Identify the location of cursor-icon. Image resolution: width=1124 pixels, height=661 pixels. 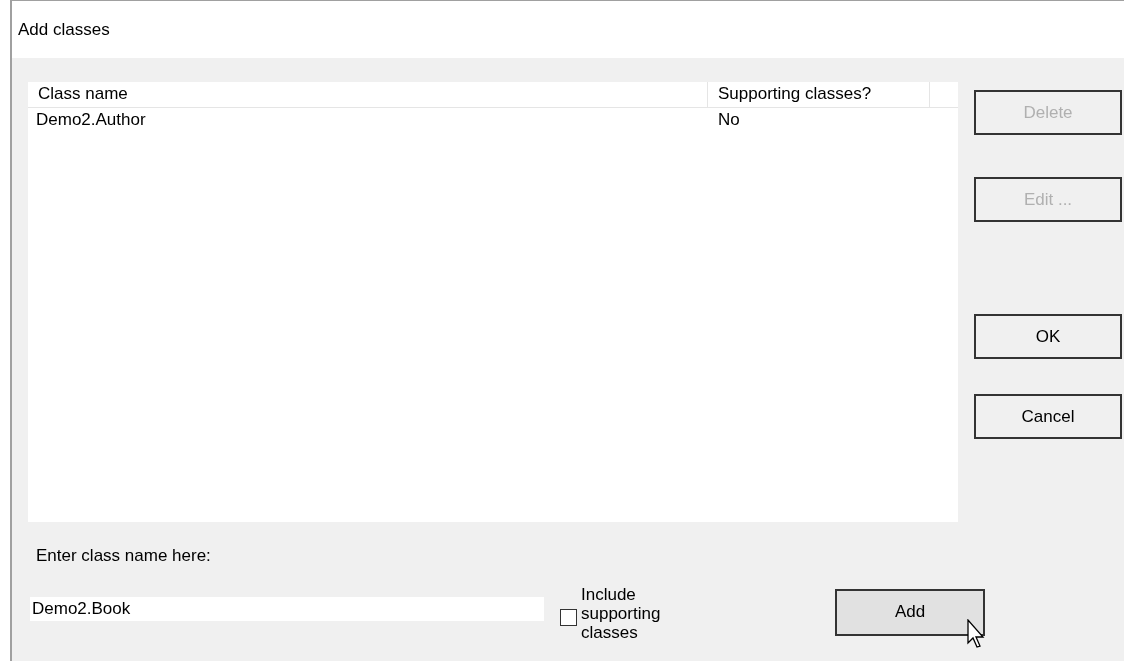
(977, 633).